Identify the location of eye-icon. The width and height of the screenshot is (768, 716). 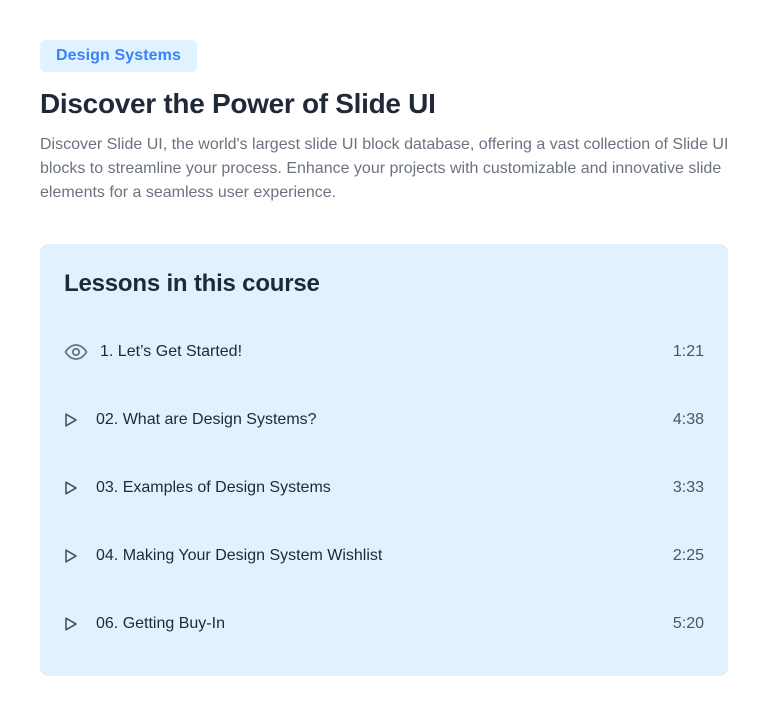
(82, 352).